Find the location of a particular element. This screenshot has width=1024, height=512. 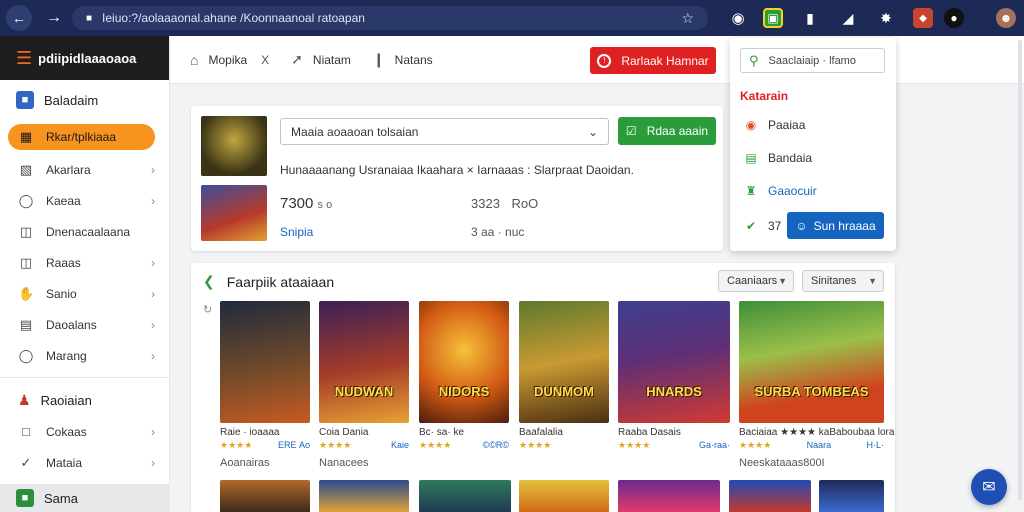

game-tile: NIDORS Bc· sa· ke ★★★★ ©©R© is located at coordinates (464, 376).